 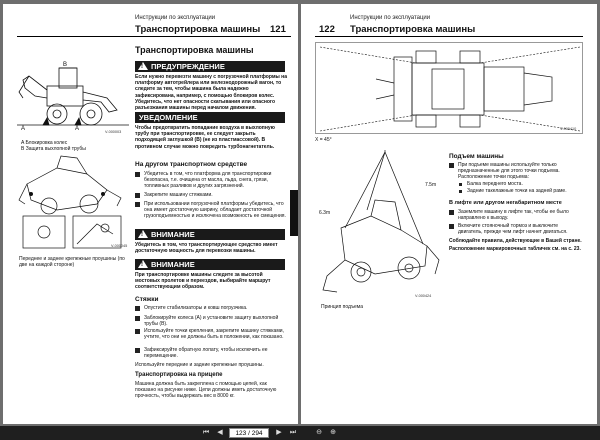 What do you see at coordinates (327, 29) in the screenshot?
I see `page-number: 122` at bounding box center [327, 29].